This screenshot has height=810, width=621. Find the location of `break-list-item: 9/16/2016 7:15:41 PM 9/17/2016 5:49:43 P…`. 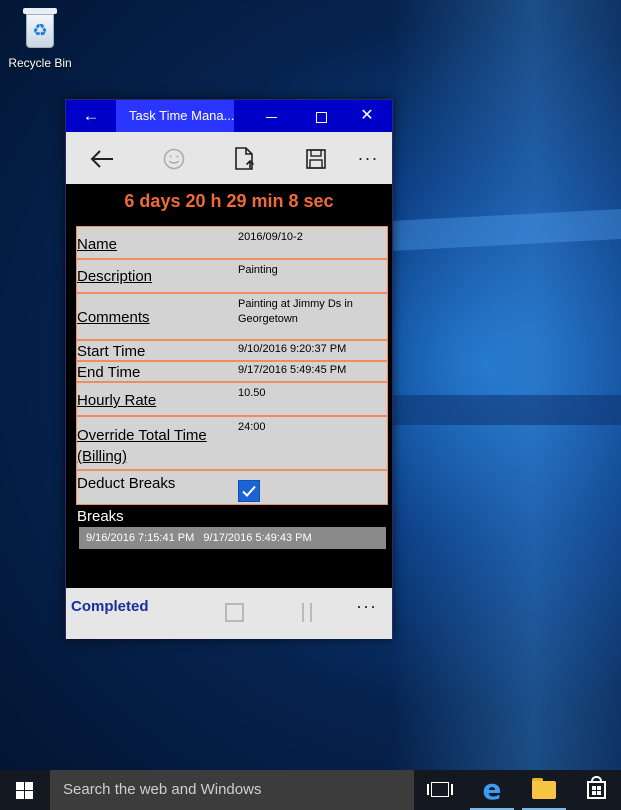

break-list-item: 9/16/2016 7:15:41 PM 9/17/2016 5:49:43 P… is located at coordinates (232, 538).